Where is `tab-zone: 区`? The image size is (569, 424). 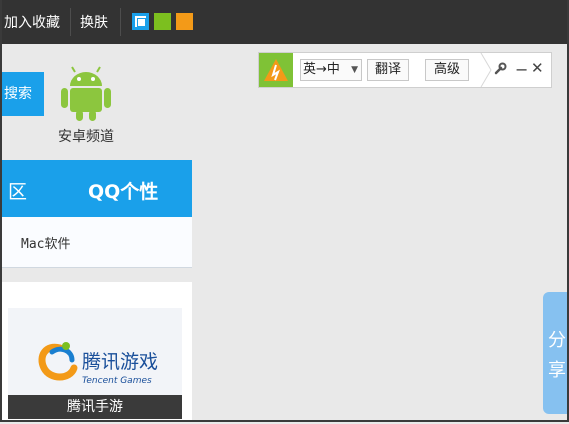 tab-zone: 区 is located at coordinates (17, 190).